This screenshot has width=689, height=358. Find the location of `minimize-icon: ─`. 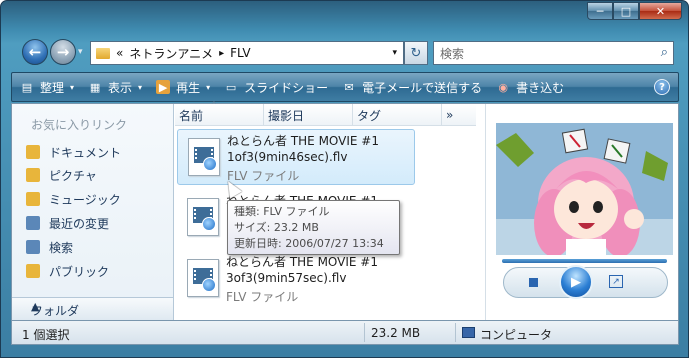

minimize-icon: ─ is located at coordinates (600, 11).